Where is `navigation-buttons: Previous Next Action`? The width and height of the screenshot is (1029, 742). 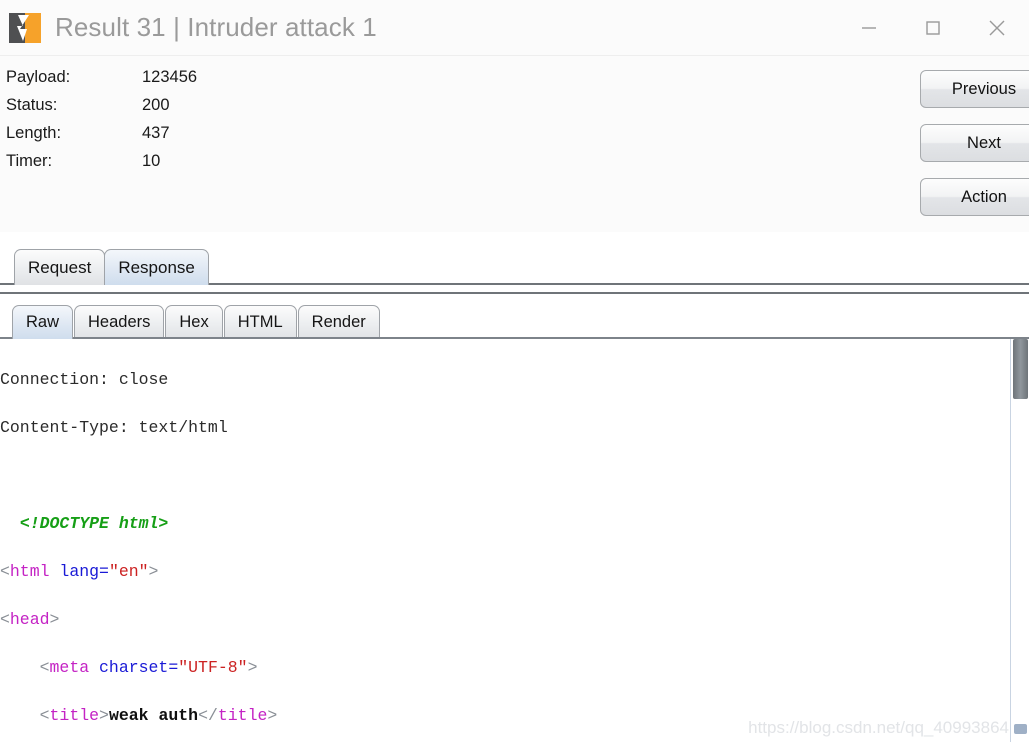 navigation-buttons: Previous Next Action is located at coordinates (974, 151).